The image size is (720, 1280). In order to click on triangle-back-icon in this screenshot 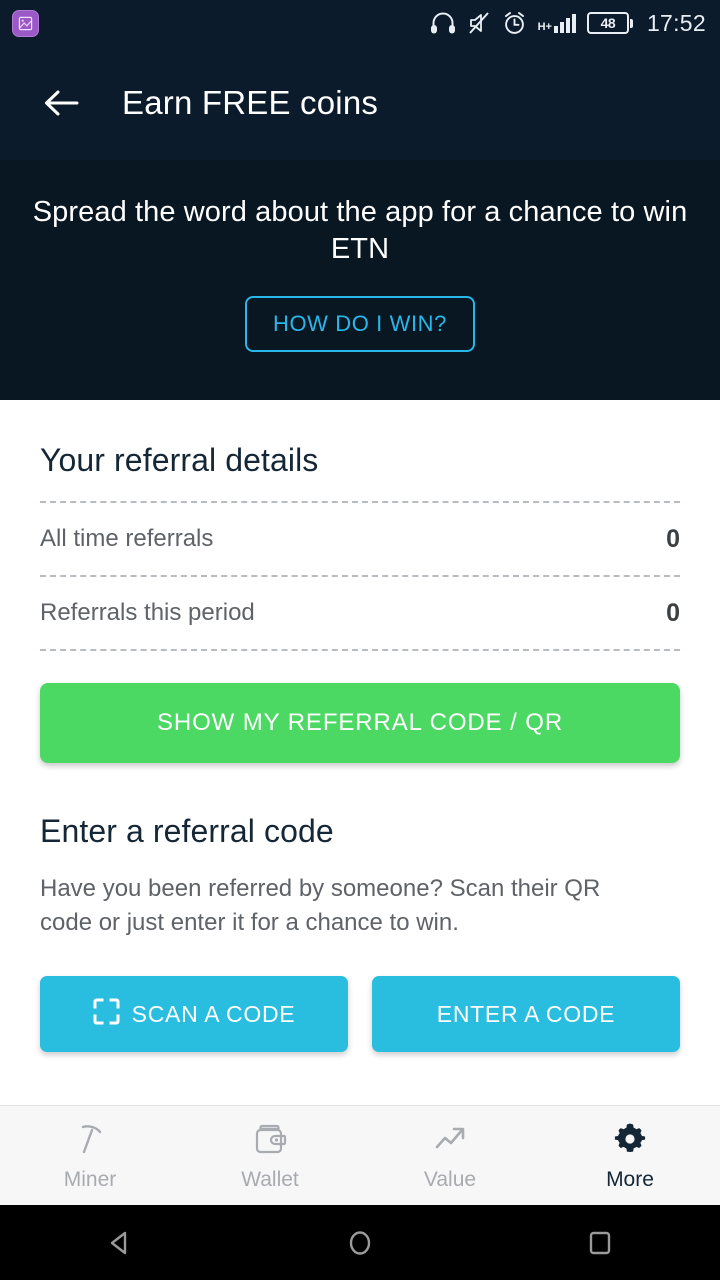, I will do `click(118, 1242)`.